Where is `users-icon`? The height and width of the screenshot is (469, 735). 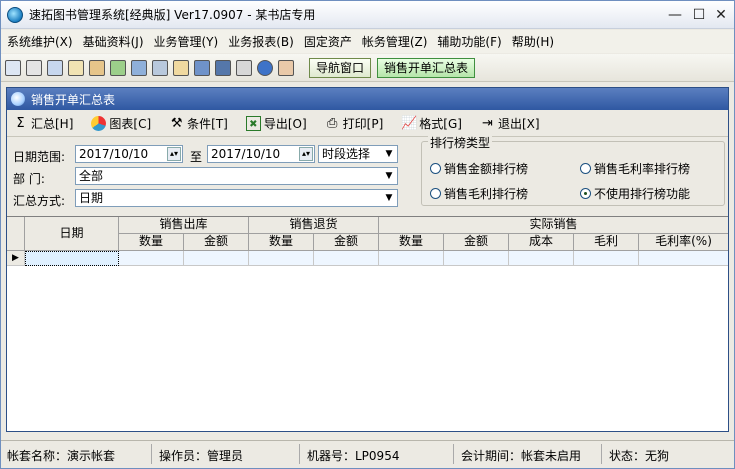
users-icon is located at coordinates (139, 67).